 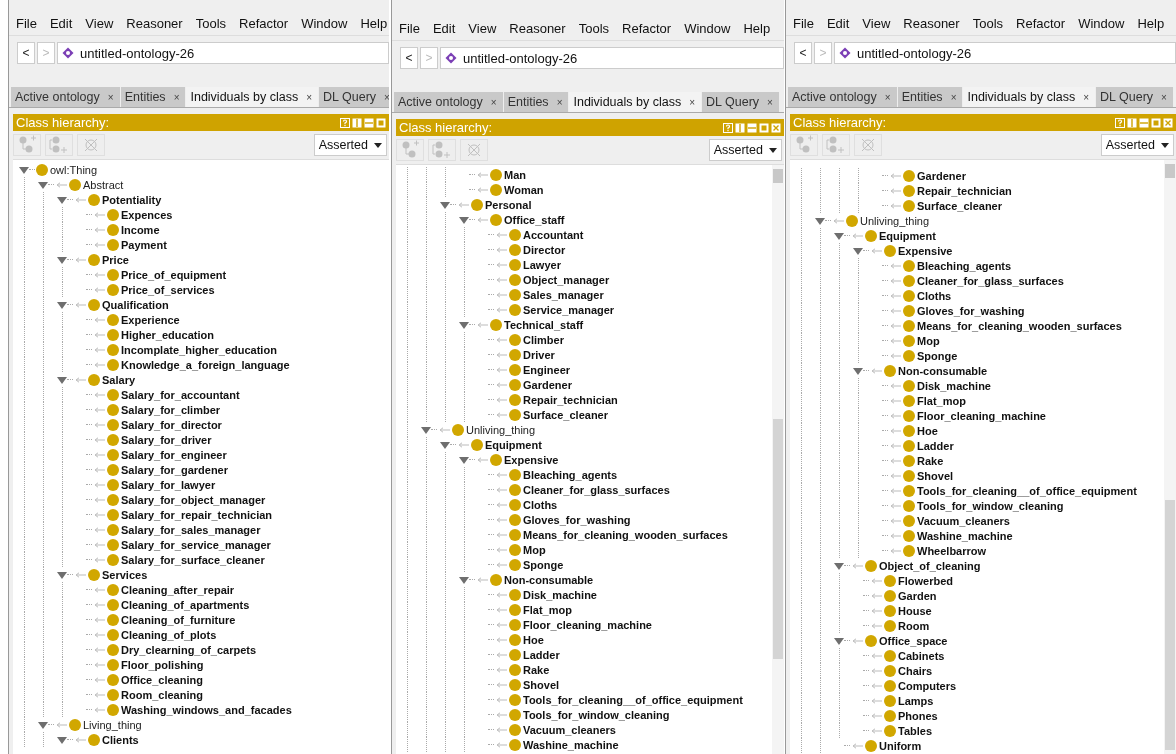 I want to click on tree-item: Washine_machine, so click(x=571, y=744).